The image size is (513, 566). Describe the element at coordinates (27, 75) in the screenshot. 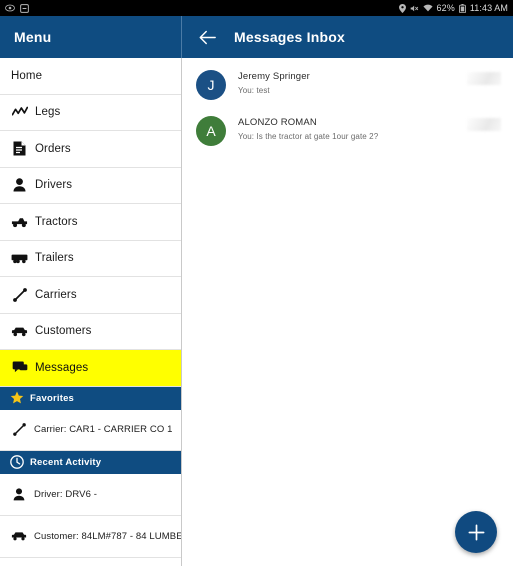

I see `sidebar-item-label: Home` at that location.